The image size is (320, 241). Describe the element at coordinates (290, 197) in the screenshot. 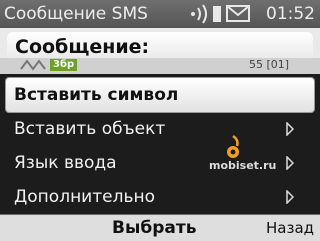

I see `chevron-right-icon` at that location.